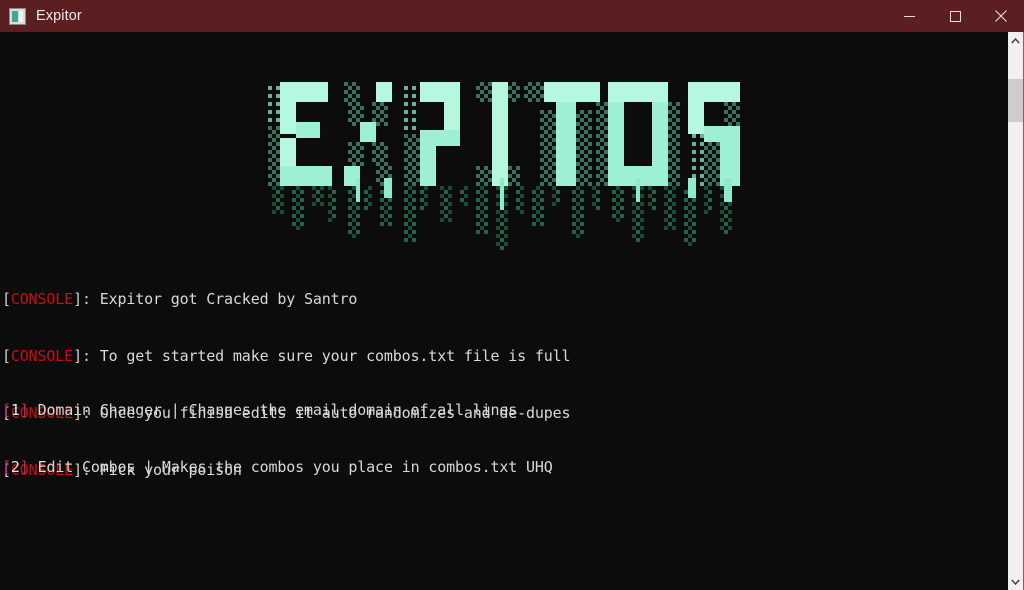  I want to click on close-icon, so click(1001, 16).